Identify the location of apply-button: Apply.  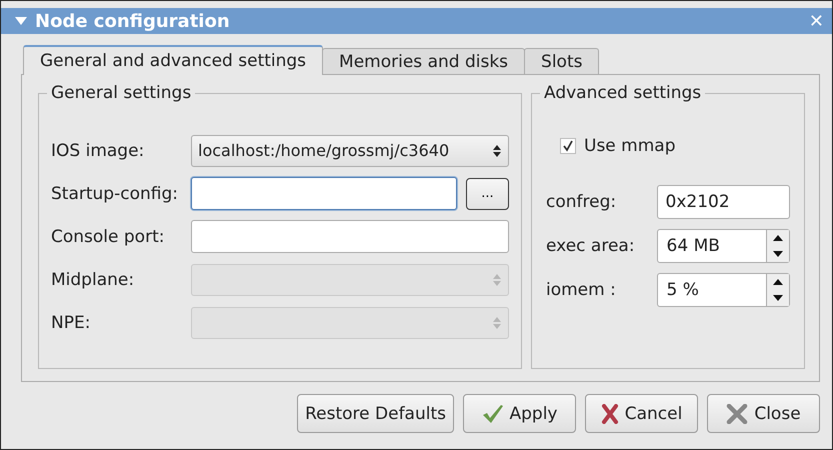
(519, 413).